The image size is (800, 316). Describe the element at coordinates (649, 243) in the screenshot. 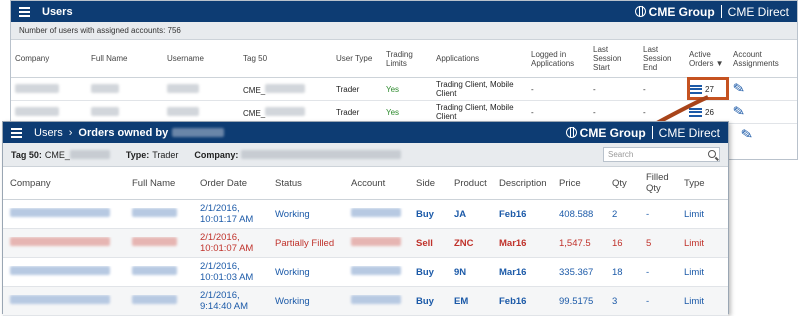

I see `order-filled-qty: 5` at that location.